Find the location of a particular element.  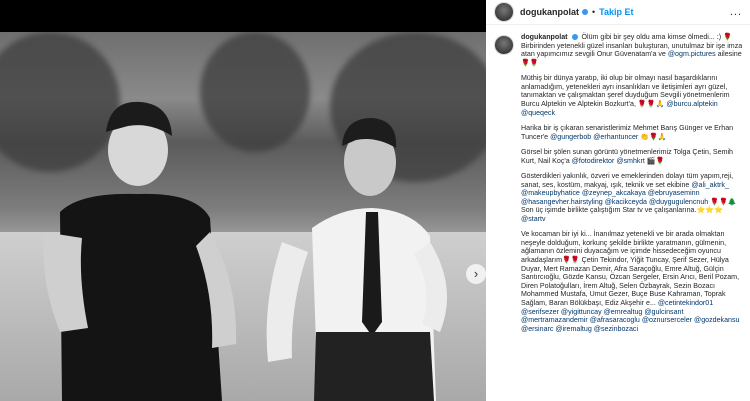

mention-link: @ogm.pictures is located at coordinates (692, 54).